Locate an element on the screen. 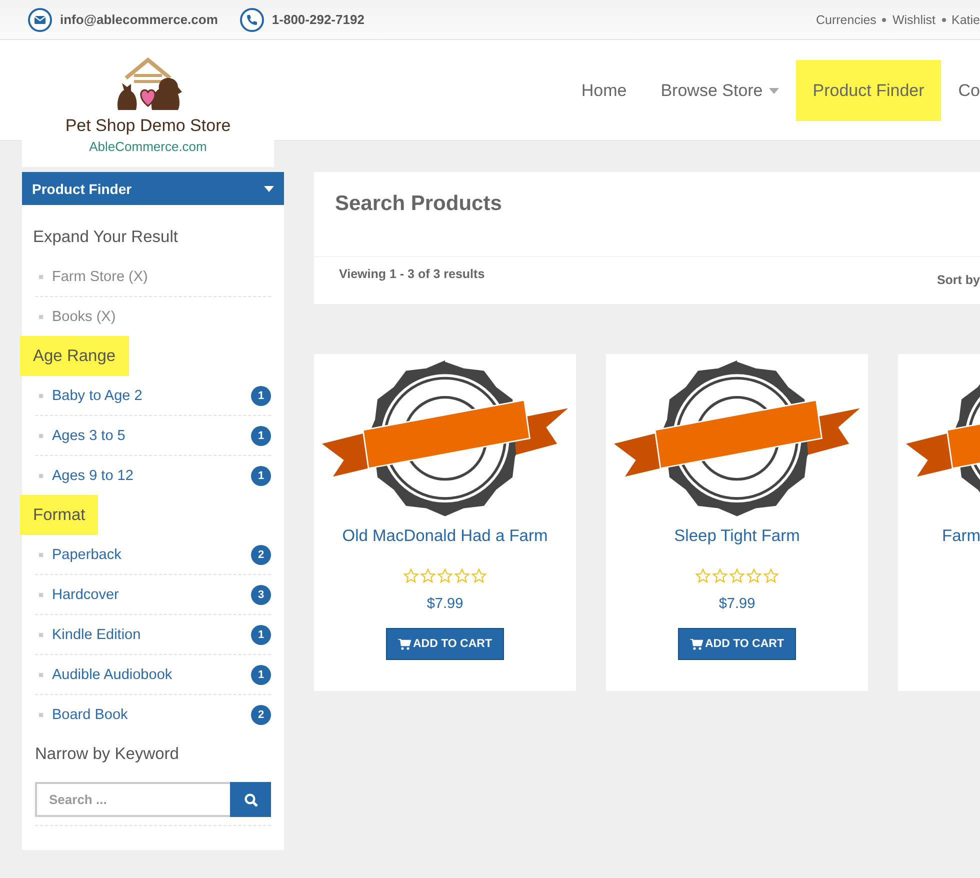 The height and width of the screenshot is (878, 980). product-name-link: Sleep Tight Farm is located at coordinates (737, 536).